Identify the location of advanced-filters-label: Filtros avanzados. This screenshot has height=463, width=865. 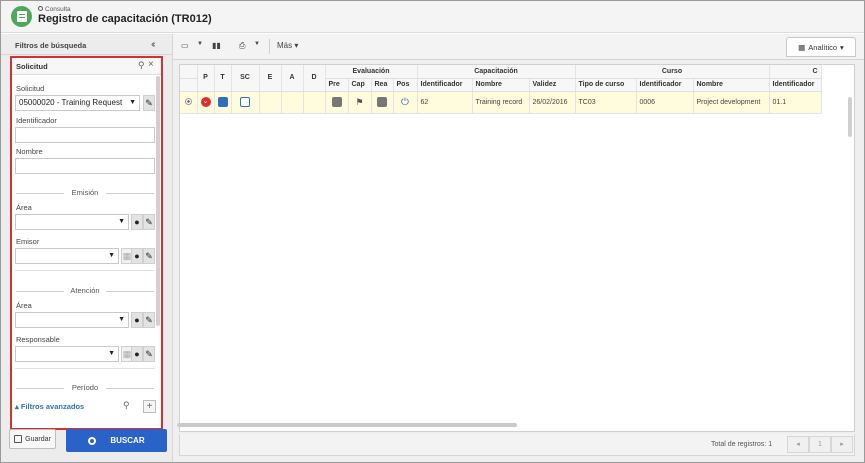
(52, 406).